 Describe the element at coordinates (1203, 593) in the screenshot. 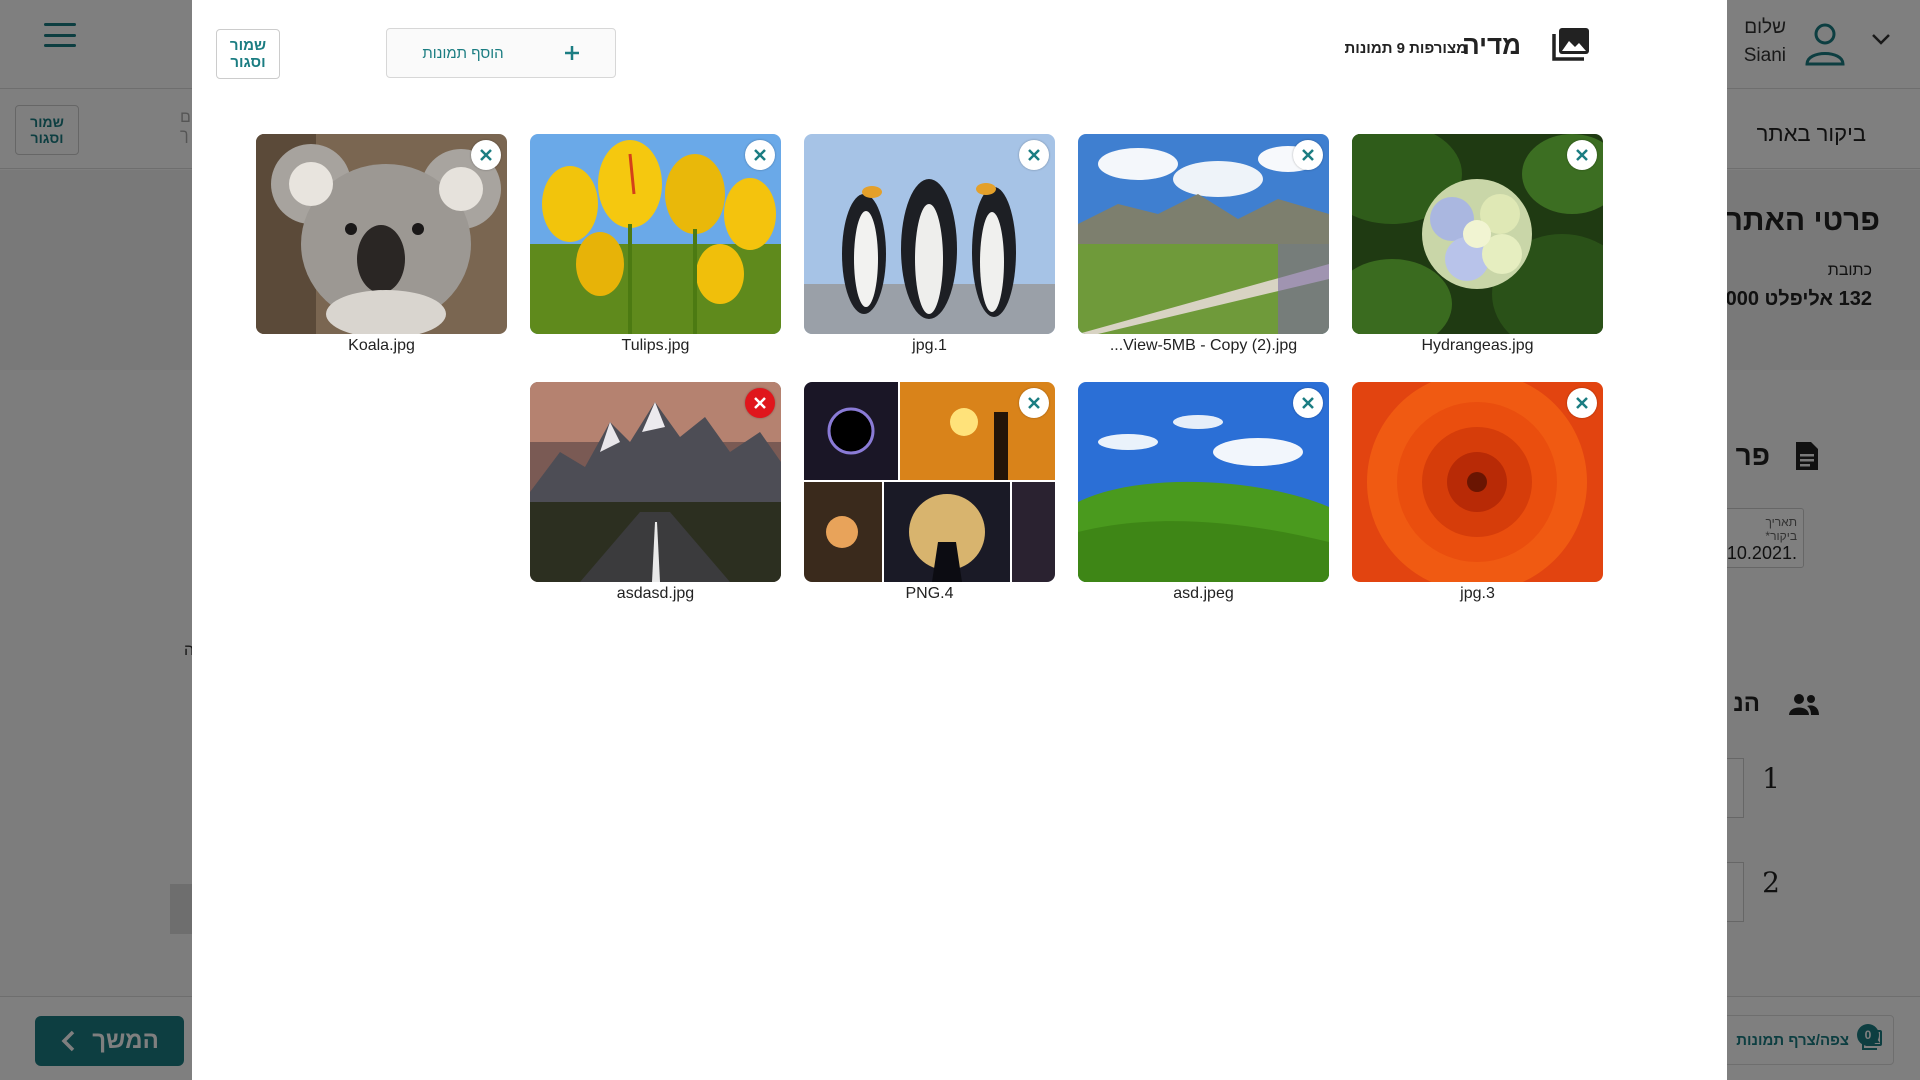

I see `image-filename: asd.jpeg` at that location.